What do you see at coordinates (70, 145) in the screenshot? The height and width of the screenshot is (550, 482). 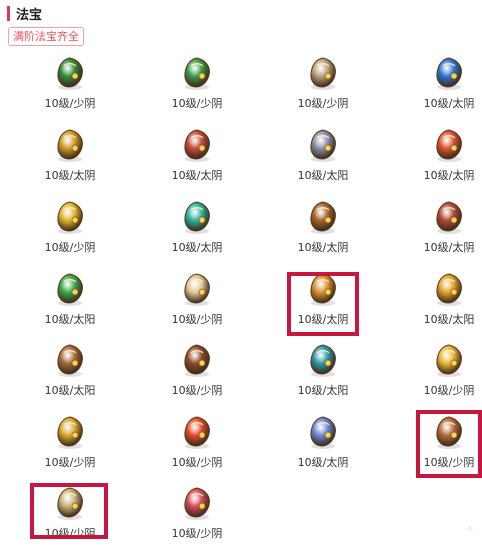 I see `golden-rope-icon` at bounding box center [70, 145].